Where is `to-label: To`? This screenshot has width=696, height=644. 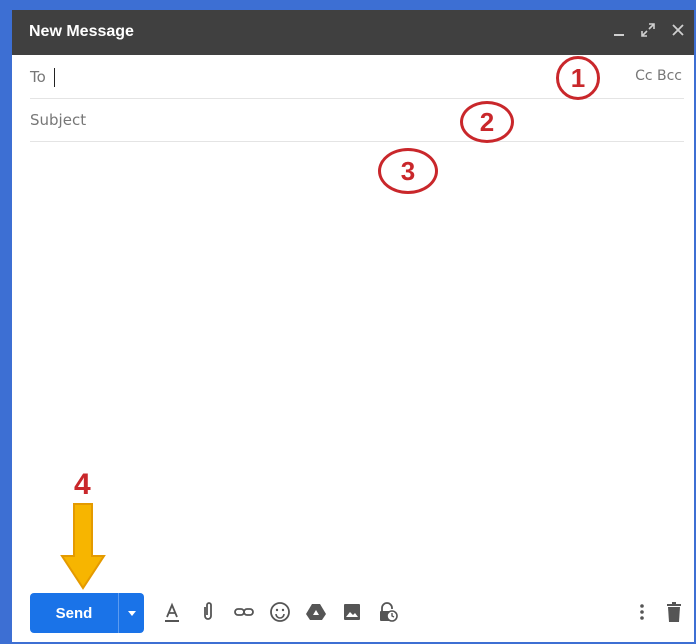 to-label: To is located at coordinates (38, 77).